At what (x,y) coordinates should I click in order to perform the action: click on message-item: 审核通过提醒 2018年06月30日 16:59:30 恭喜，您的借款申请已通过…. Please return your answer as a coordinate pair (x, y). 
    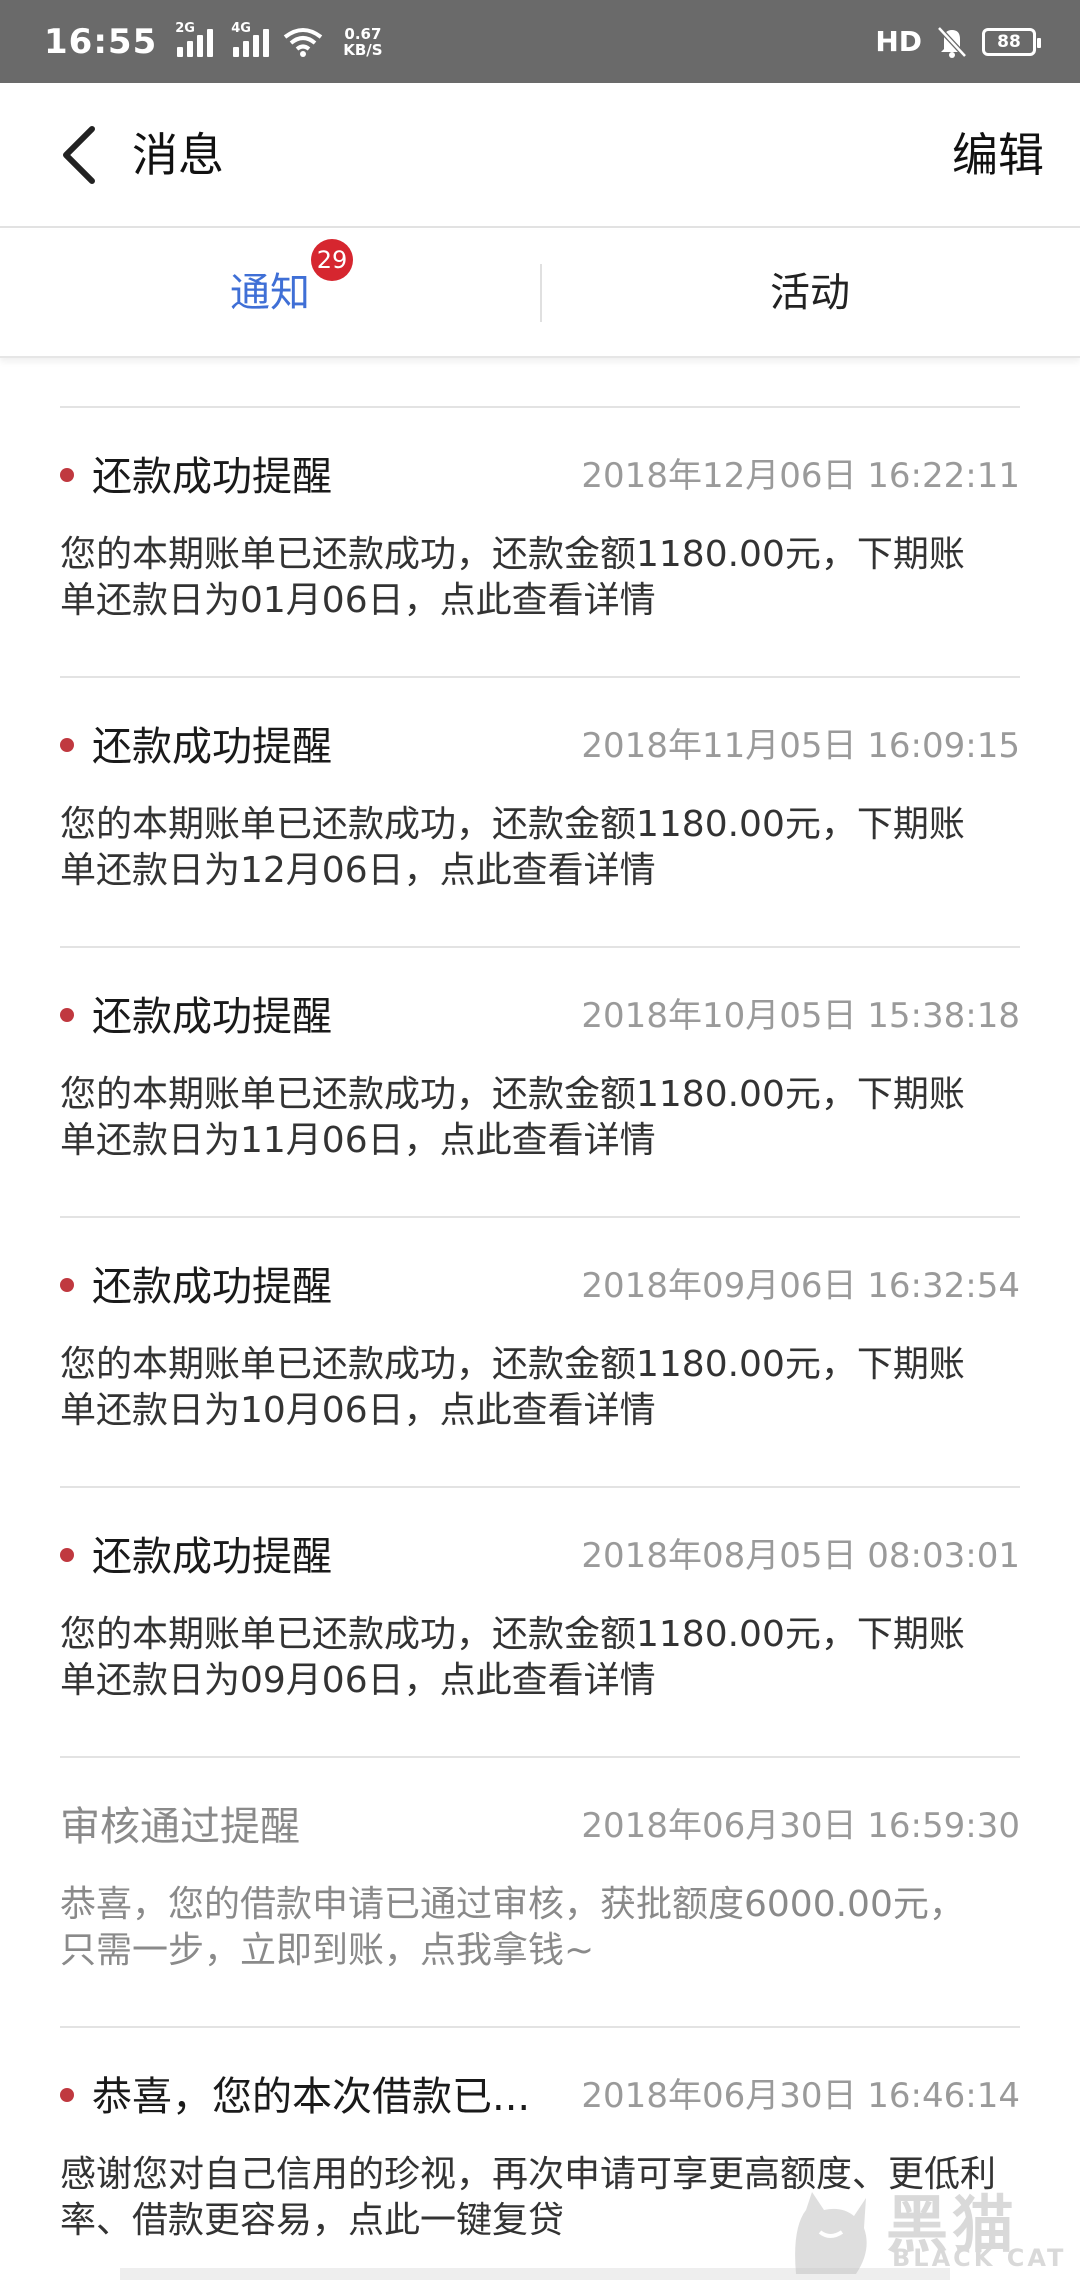
    Looking at the image, I should click on (540, 1891).